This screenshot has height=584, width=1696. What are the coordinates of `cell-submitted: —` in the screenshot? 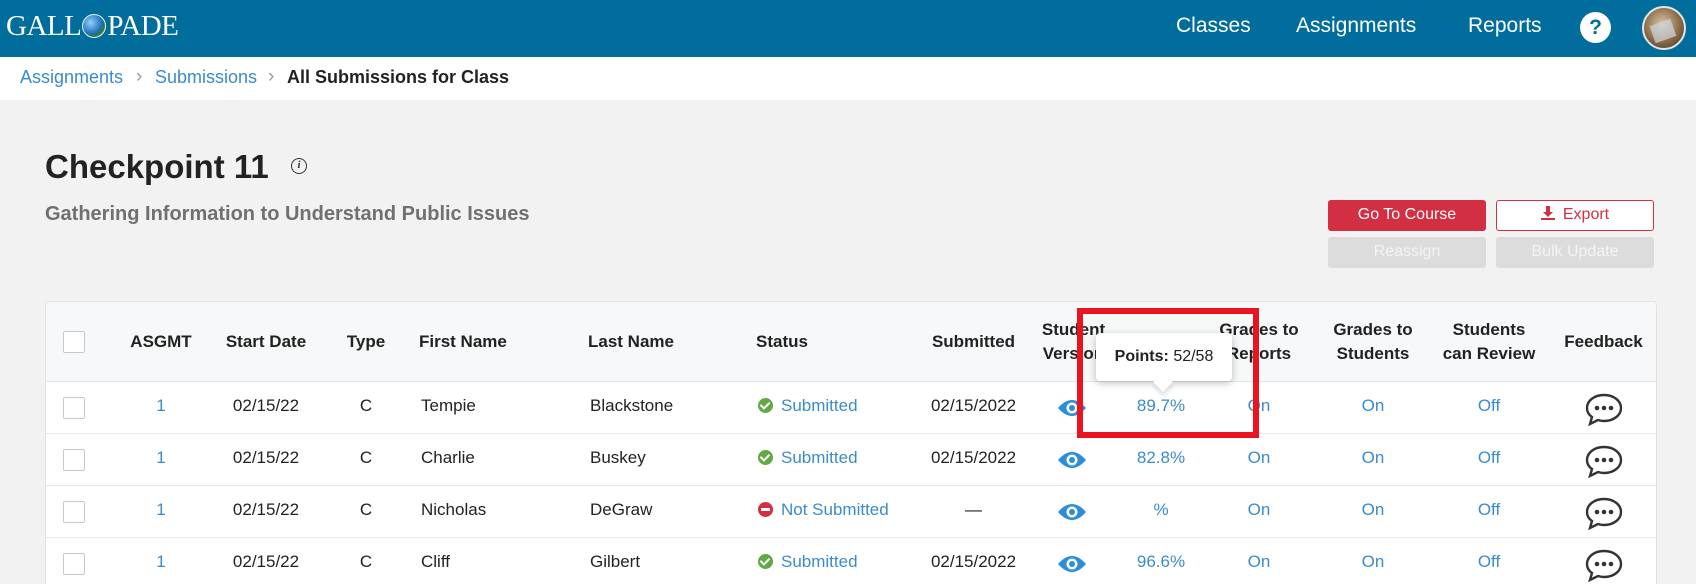 It's located at (973, 509).